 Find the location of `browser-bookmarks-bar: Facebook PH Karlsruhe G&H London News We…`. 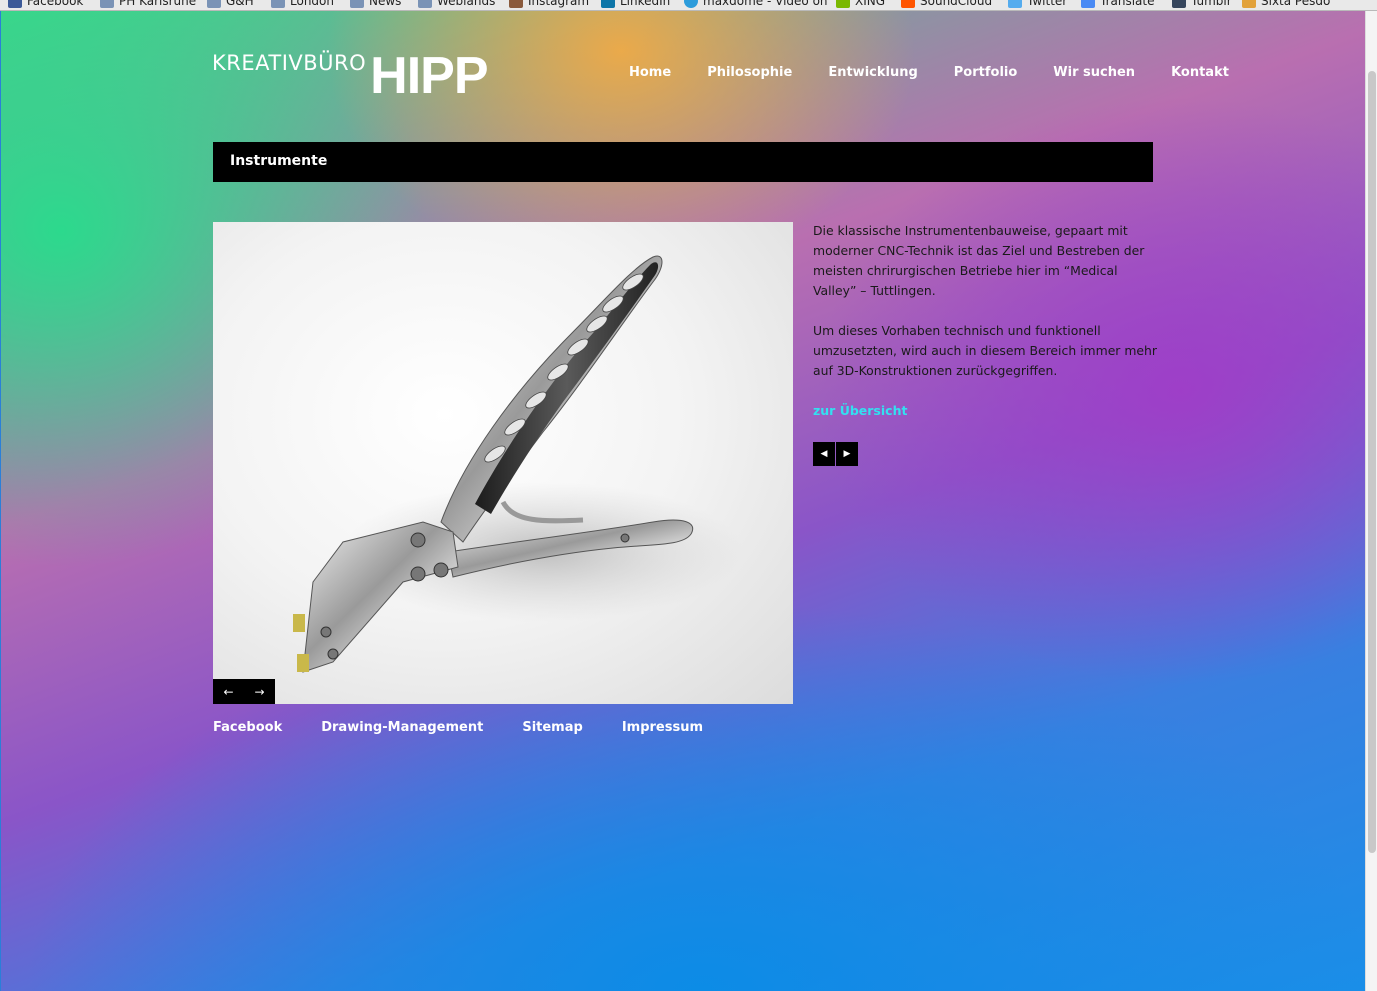

browser-bookmarks-bar: Facebook PH Karlsruhe G&H London News We… is located at coordinates (688, 5).